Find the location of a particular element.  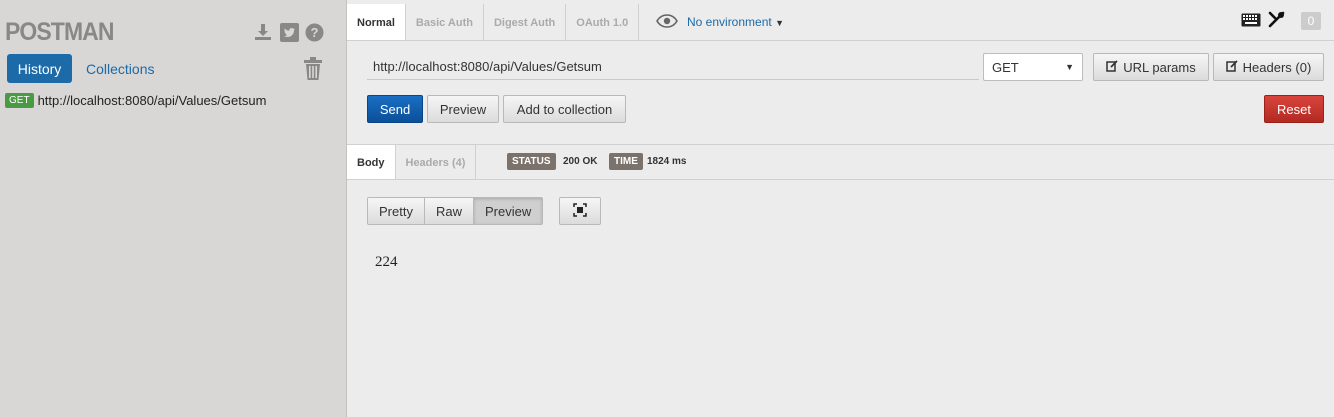

tab-body: Body is located at coordinates (371, 162).